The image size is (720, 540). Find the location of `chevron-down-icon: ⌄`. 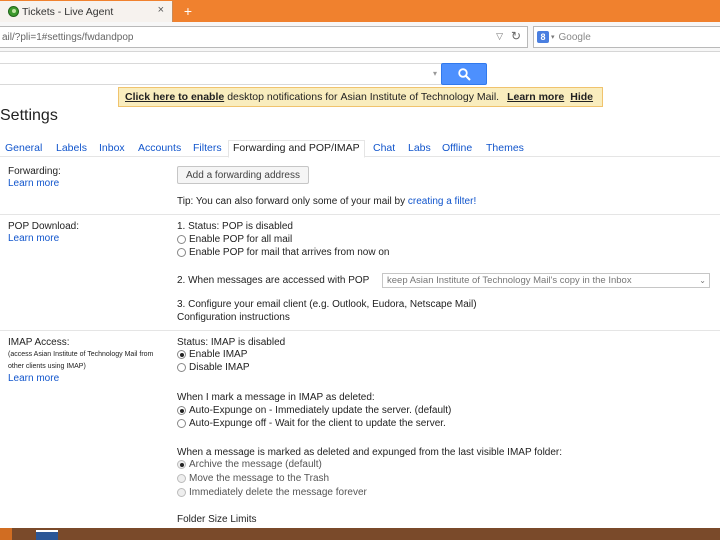

chevron-down-icon: ⌄ is located at coordinates (702, 280).